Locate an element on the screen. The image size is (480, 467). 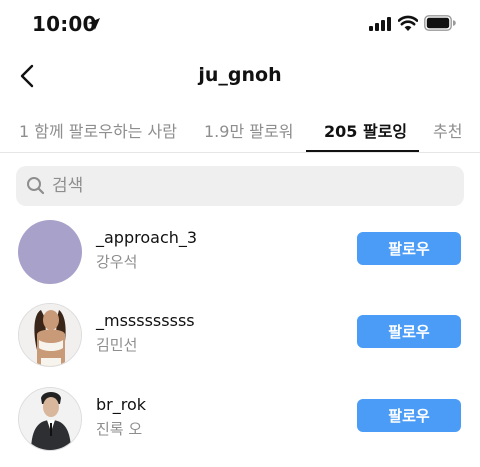
tab-mutual-followers: 1 함께 팔로우하는 사람 is located at coordinates (98, 130).